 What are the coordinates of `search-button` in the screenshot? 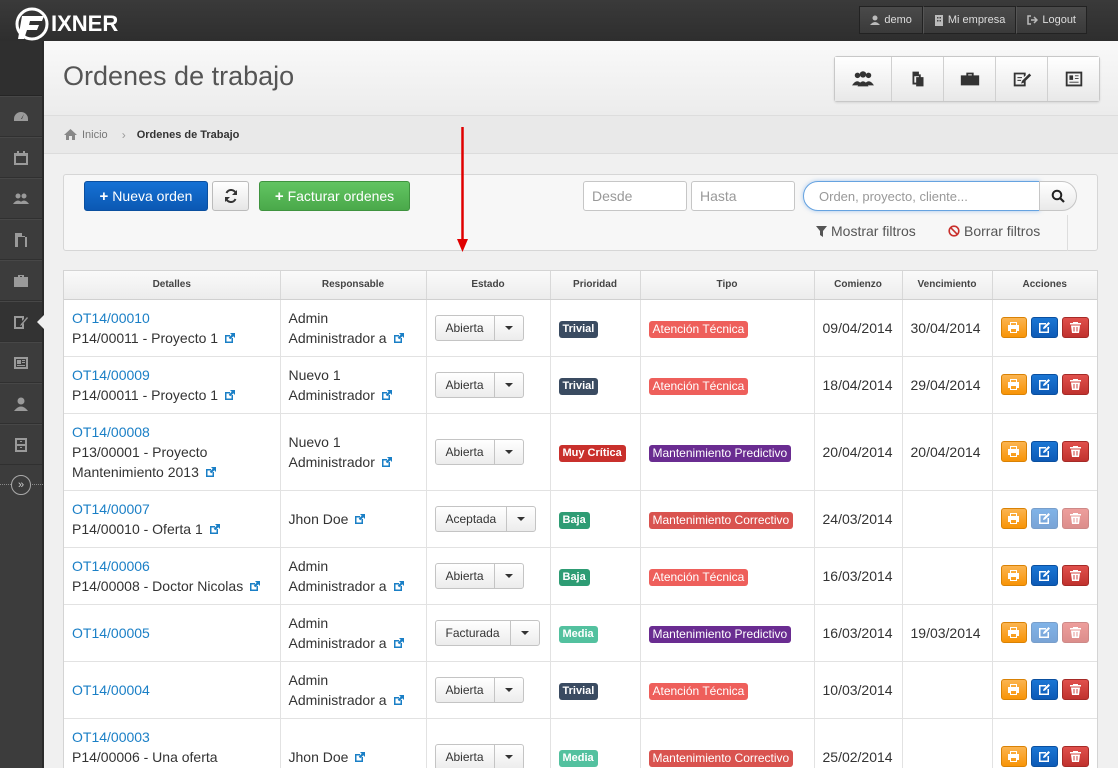 It's located at (1058, 196).